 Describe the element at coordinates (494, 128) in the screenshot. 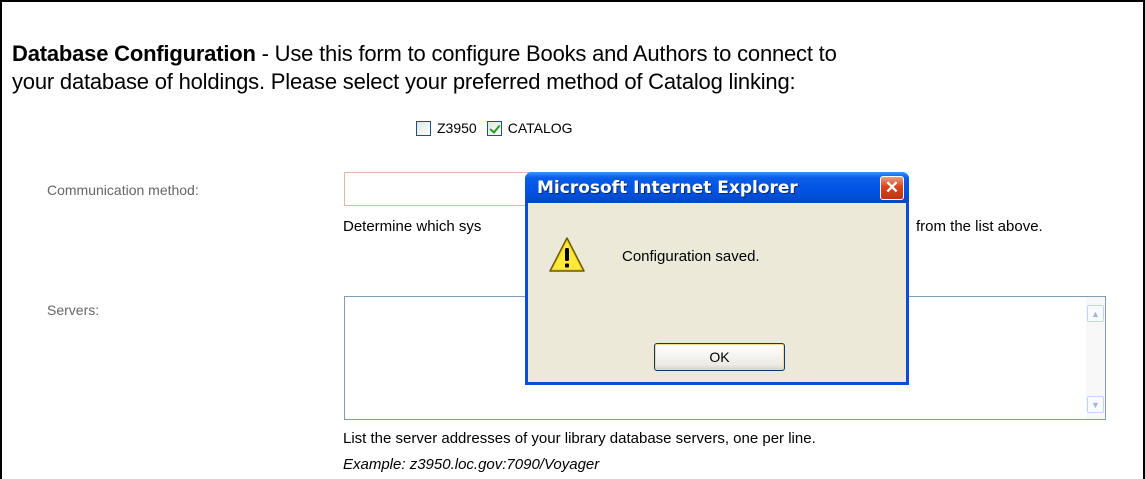

I see `catalog-checkbox` at that location.